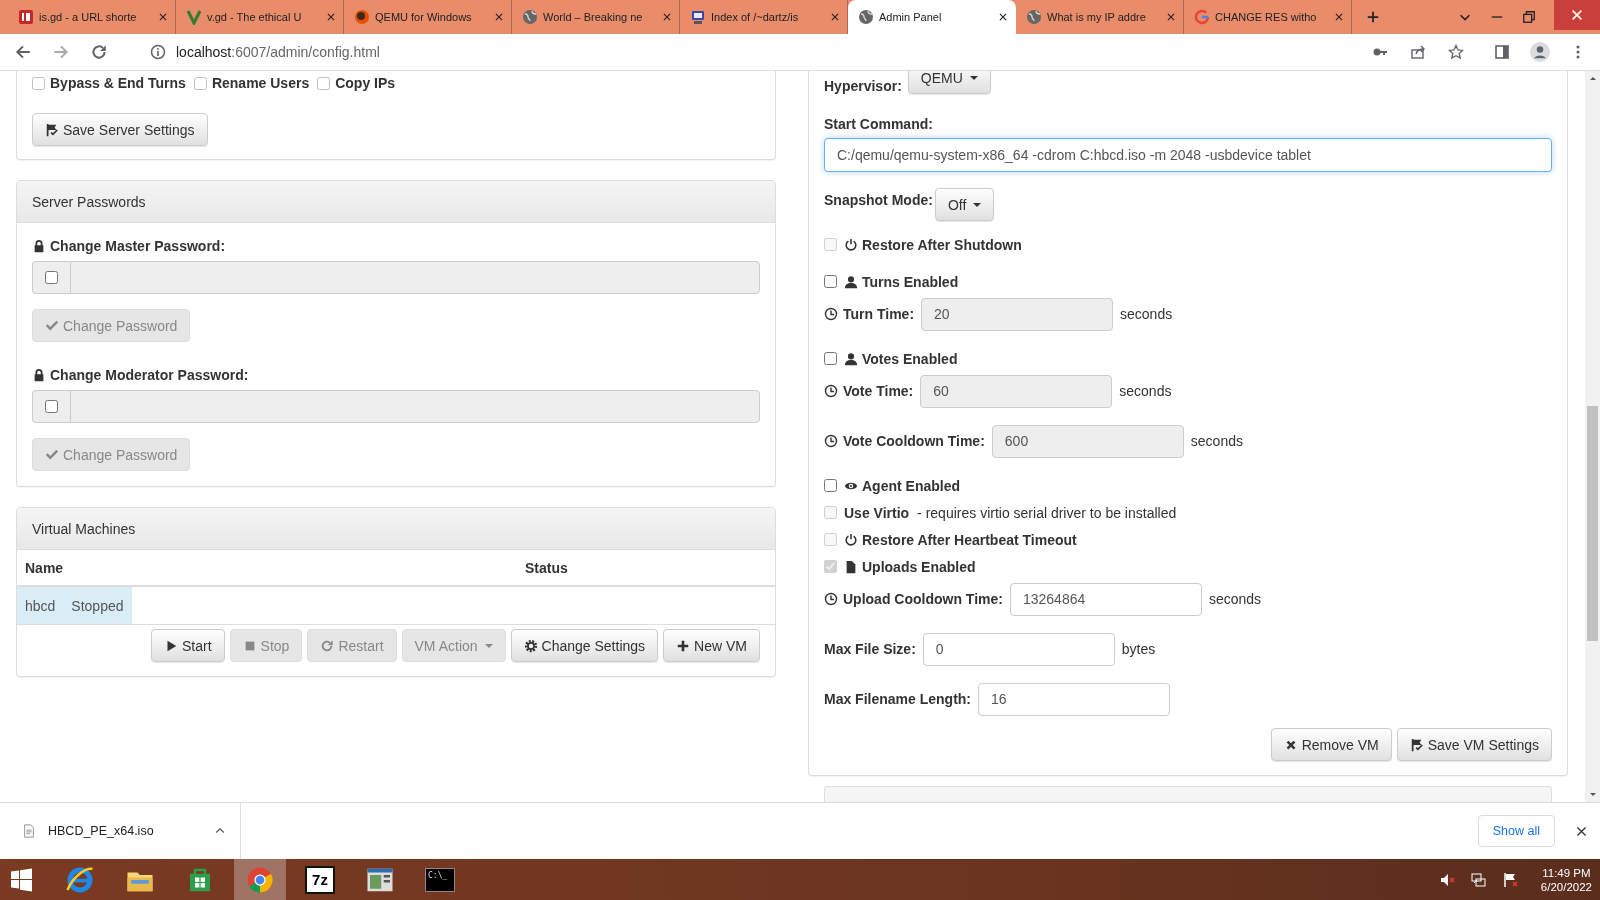  Describe the element at coordinates (1474, 744) in the screenshot. I see `vm-settings-button: Save VM Settings` at that location.